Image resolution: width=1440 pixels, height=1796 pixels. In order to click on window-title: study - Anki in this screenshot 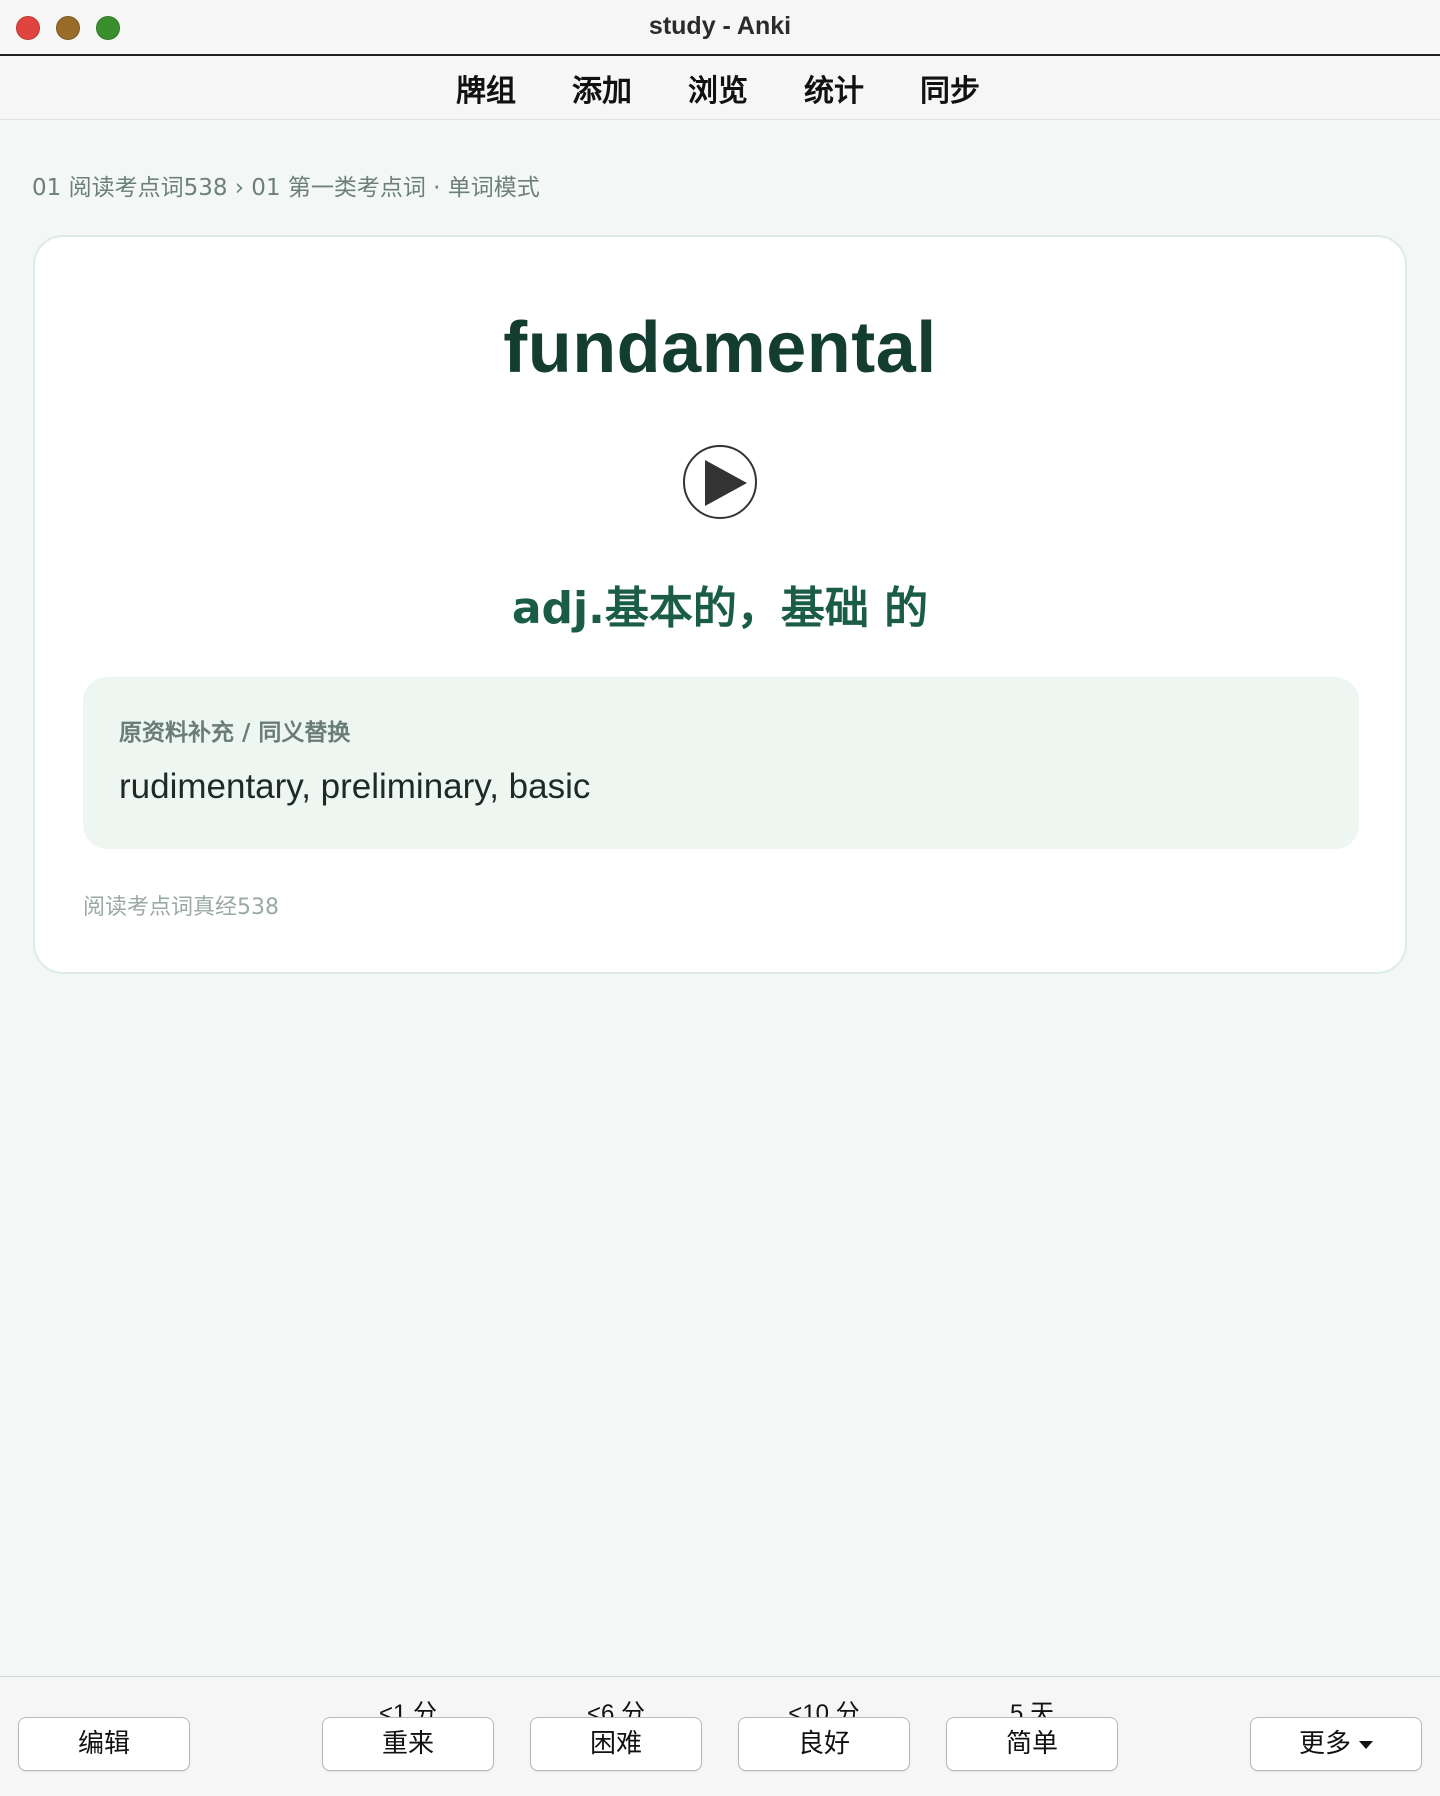, I will do `click(720, 26)`.